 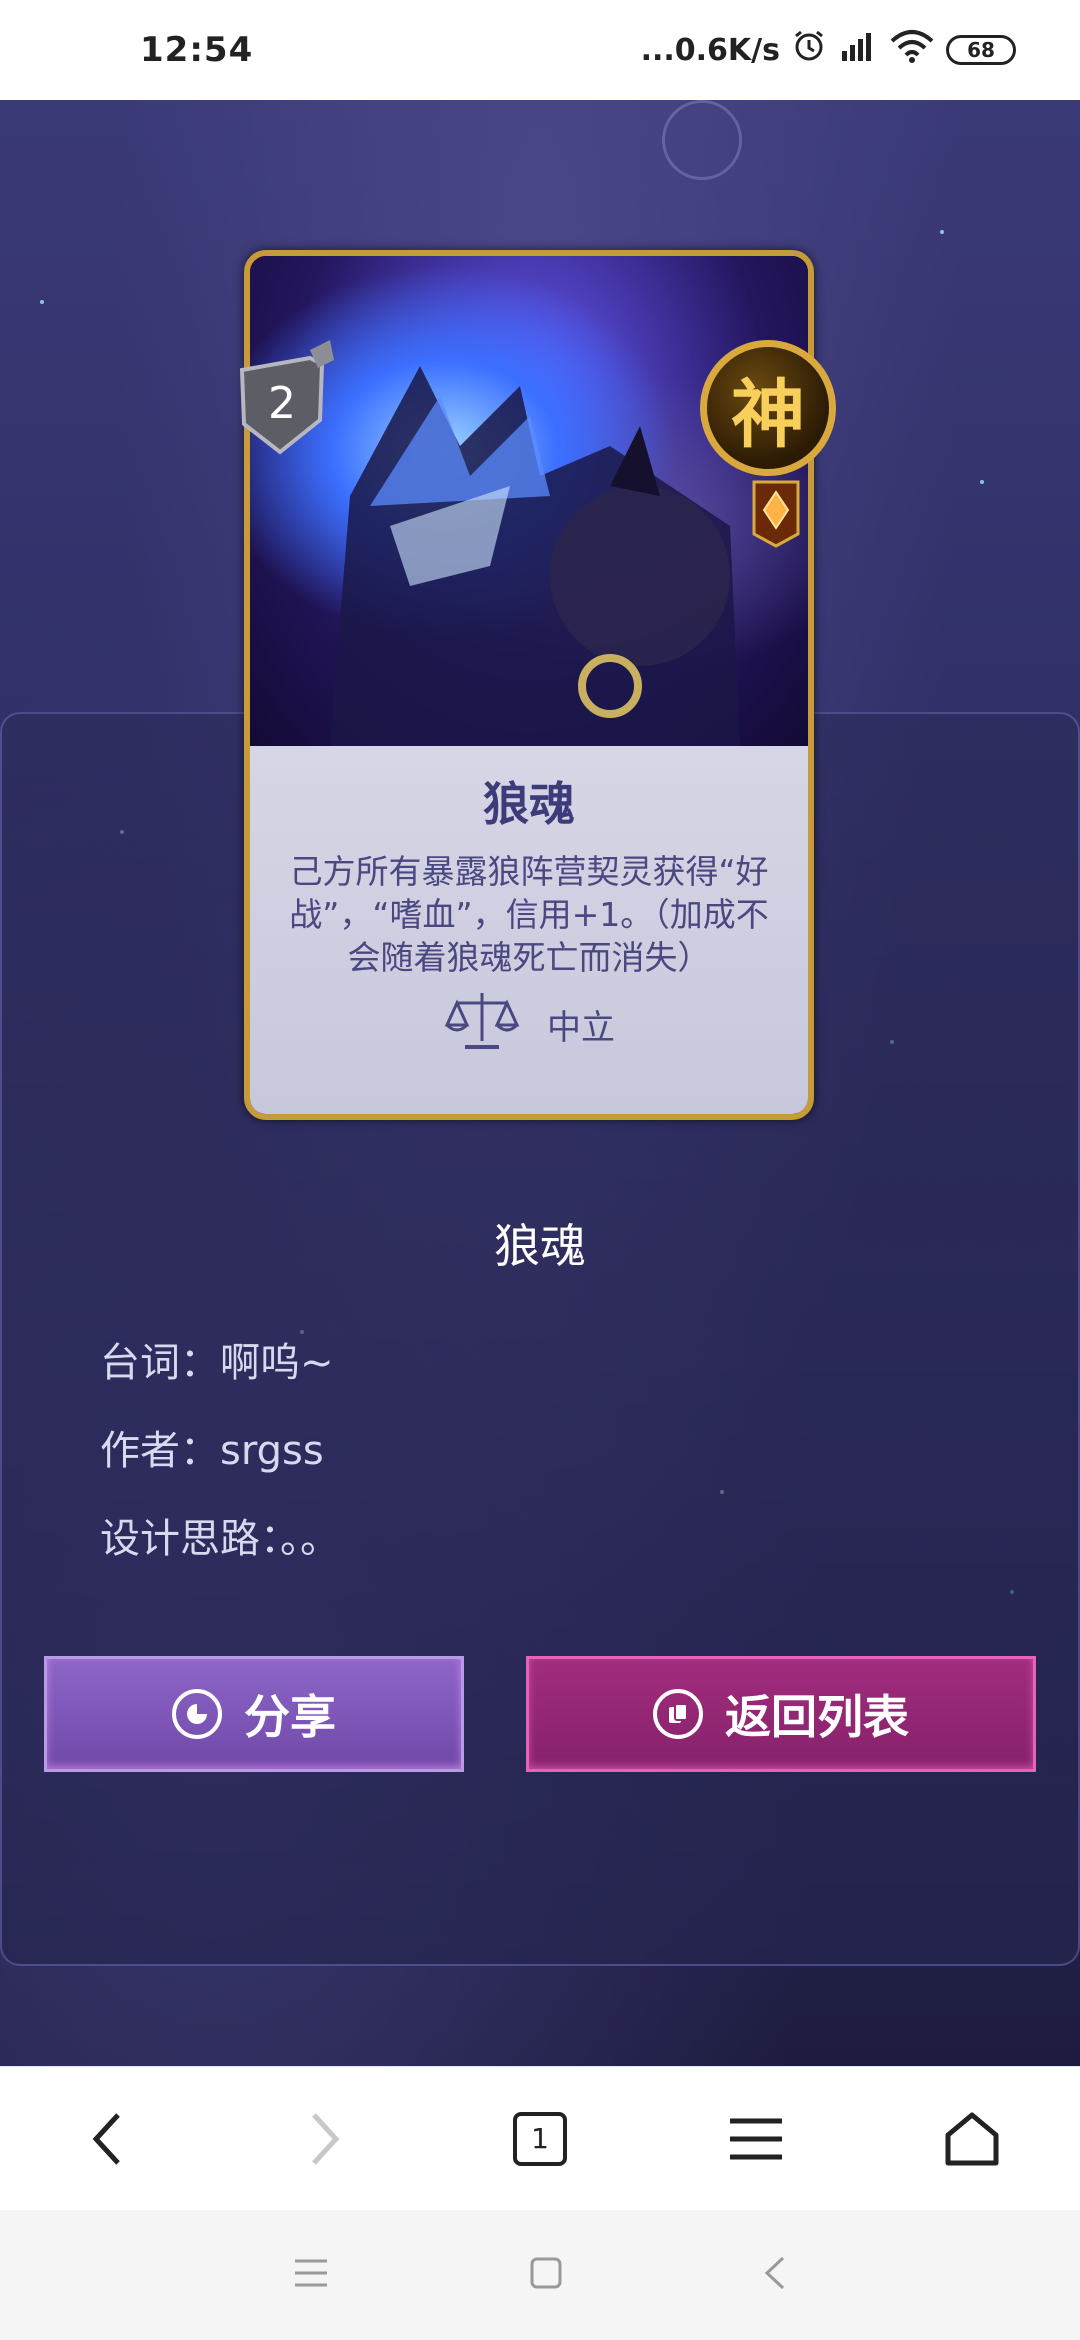 I want to click on tabs-button: 1, so click(x=540, y=2139).